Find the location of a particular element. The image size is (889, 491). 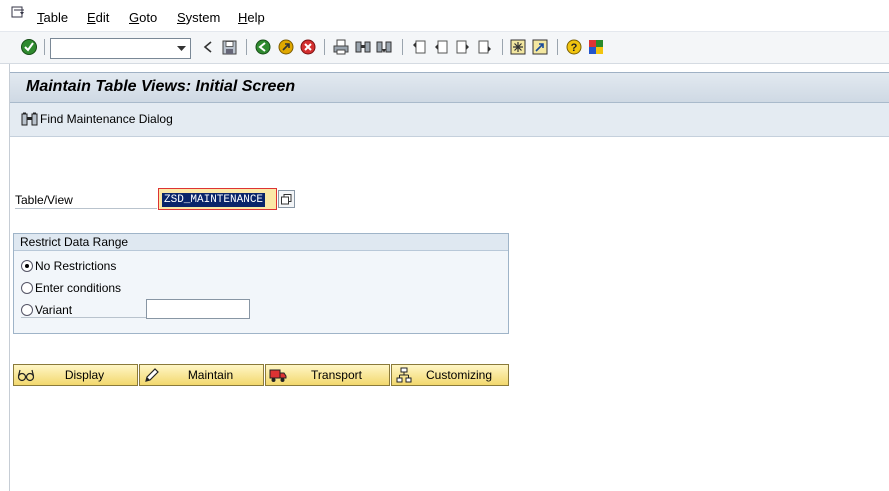

radio-label-enter-conditions: Enter conditions is located at coordinates (78, 288).